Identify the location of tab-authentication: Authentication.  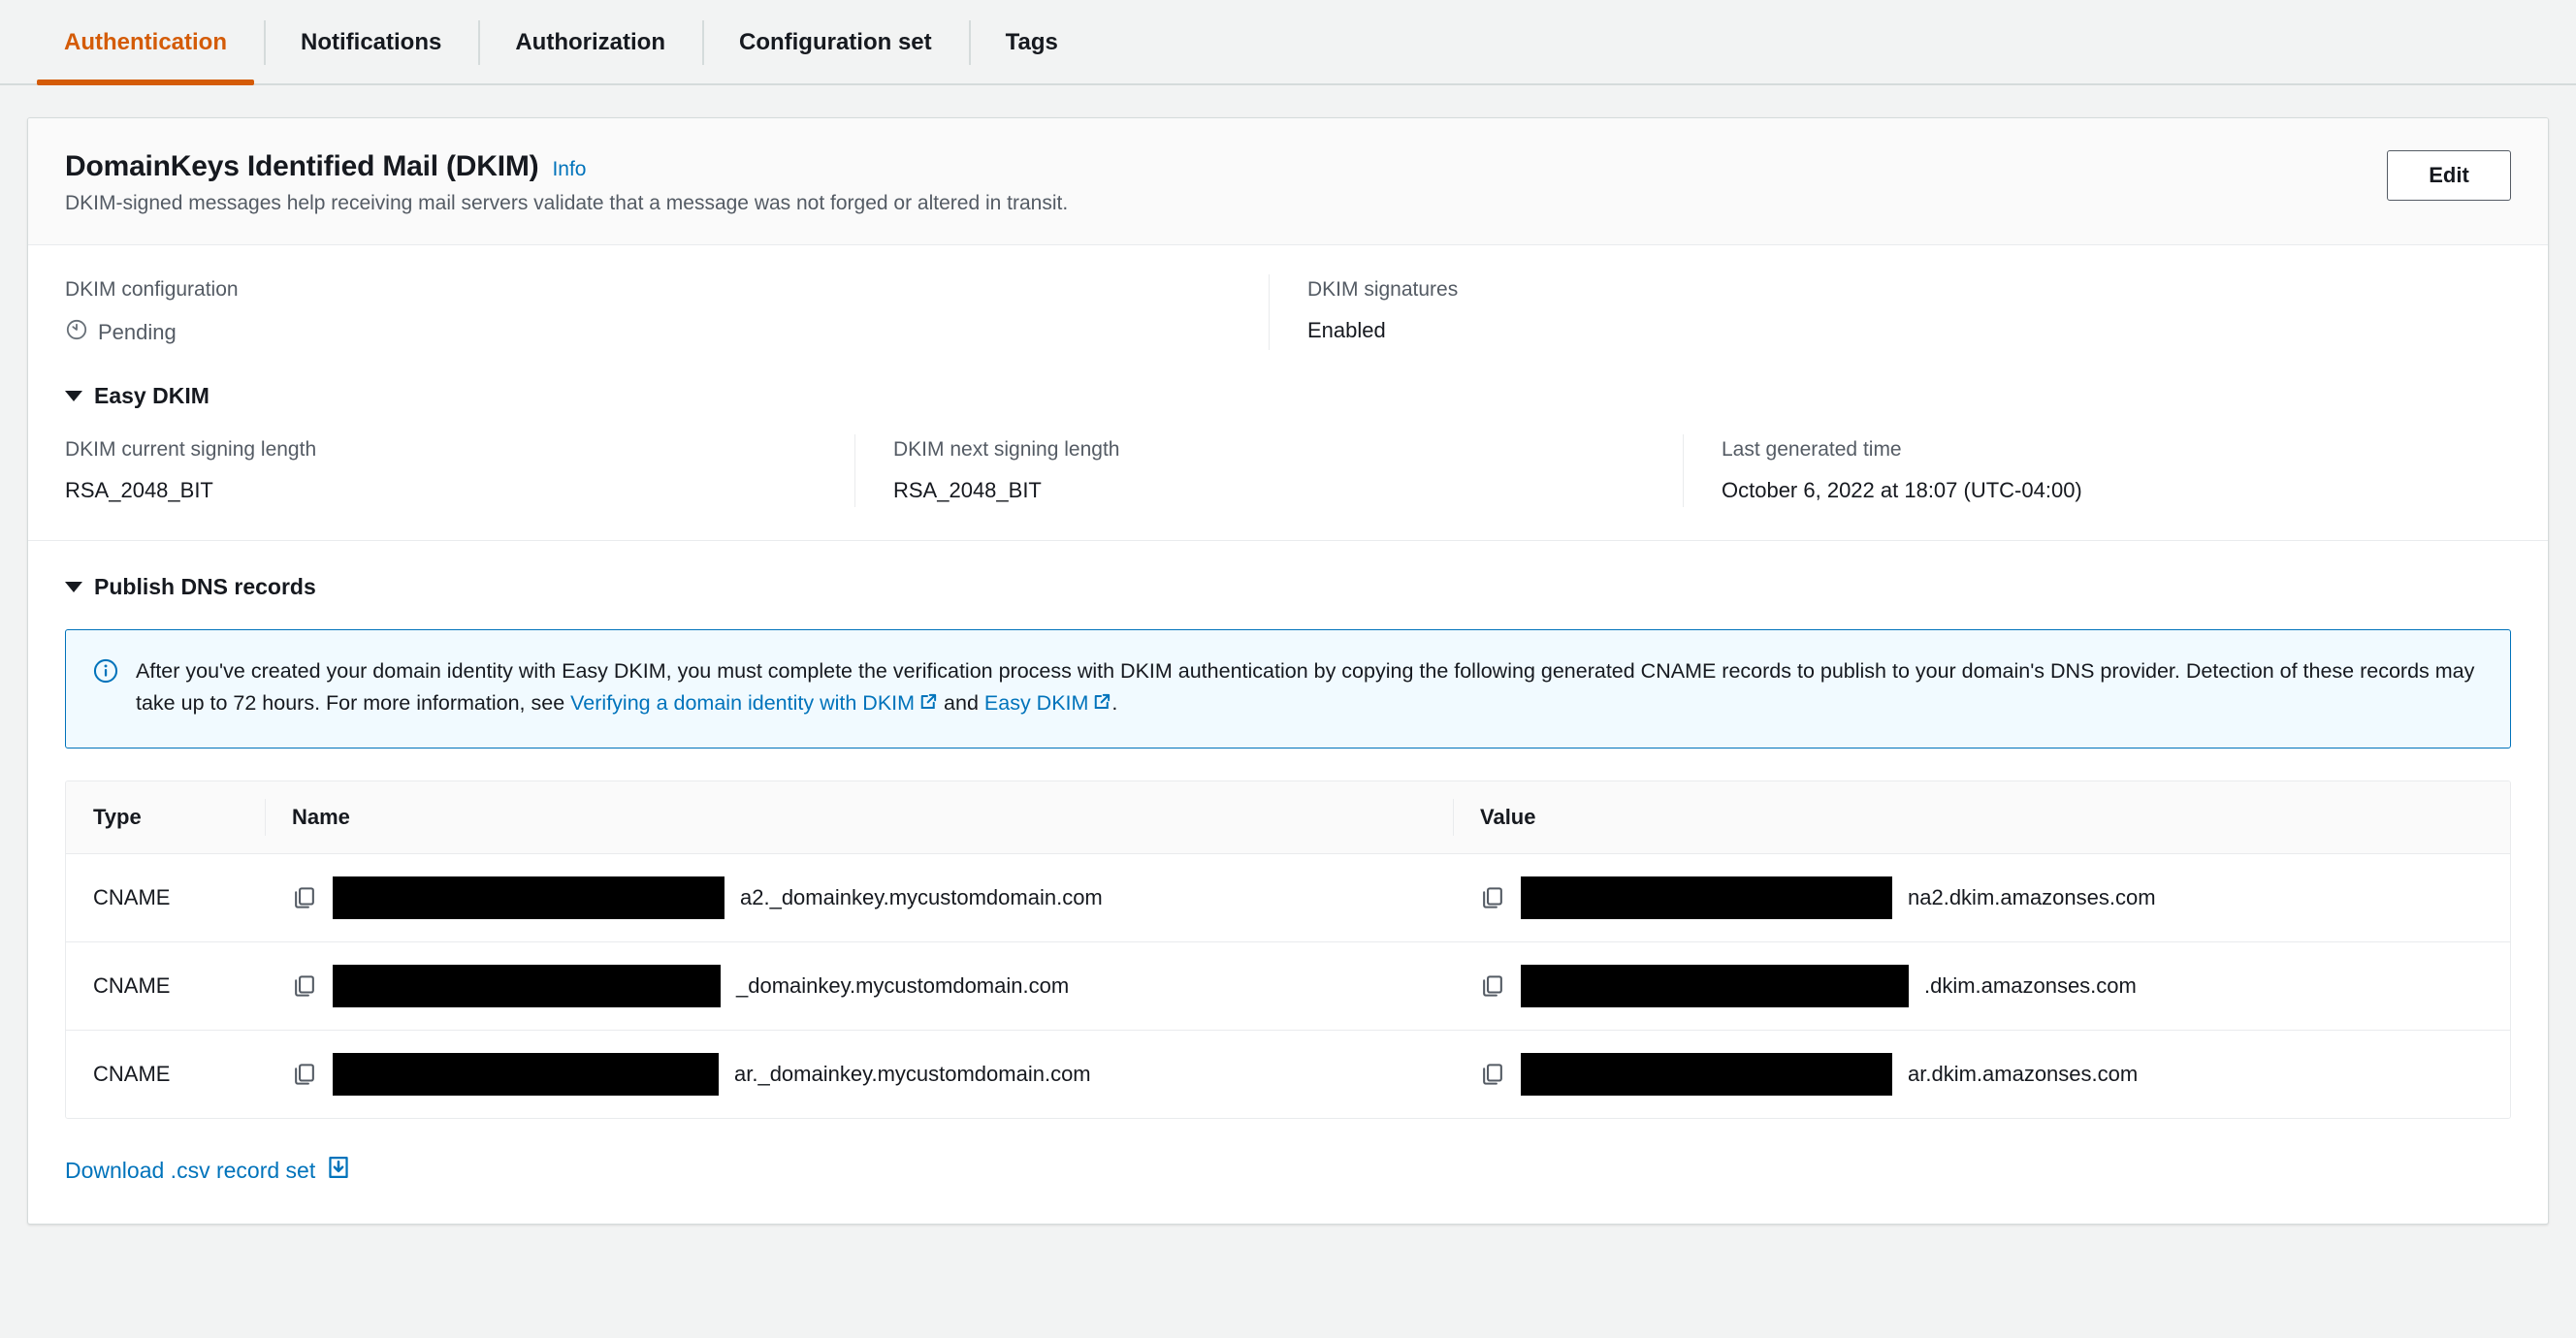
(145, 43).